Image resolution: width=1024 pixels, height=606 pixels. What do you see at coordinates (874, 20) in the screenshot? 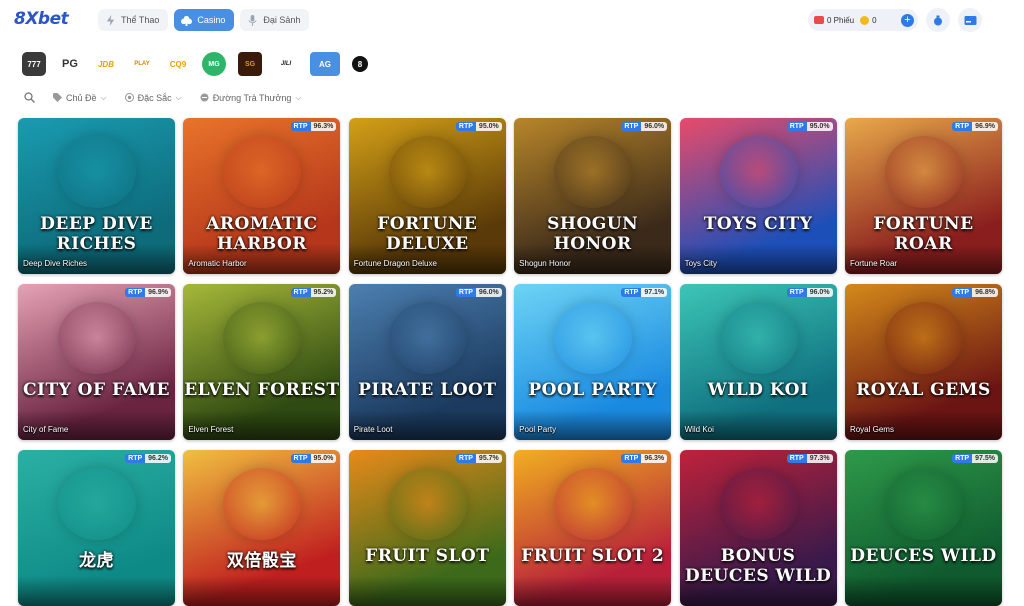
I see `coin-balance: 0` at bounding box center [874, 20].